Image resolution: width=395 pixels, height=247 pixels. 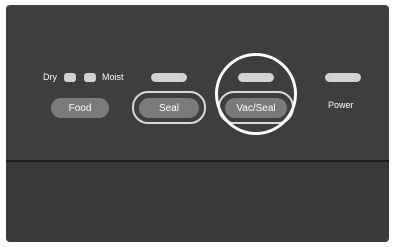 I want to click on moist-indicator-light, so click(x=90, y=77).